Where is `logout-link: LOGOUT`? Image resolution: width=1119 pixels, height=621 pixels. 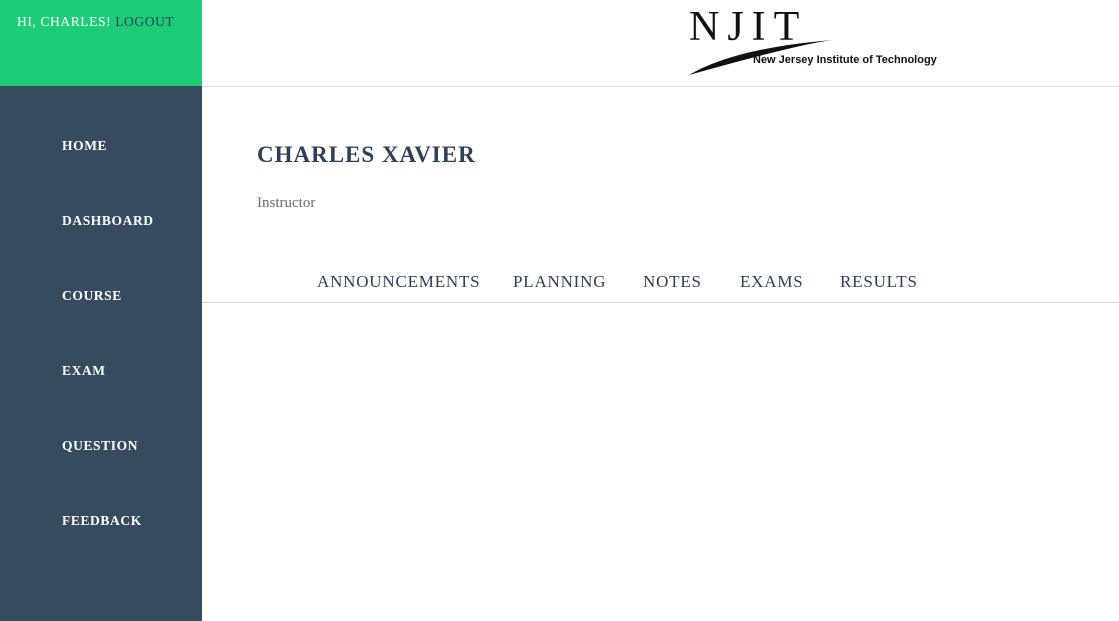 logout-link: LOGOUT is located at coordinates (144, 21).